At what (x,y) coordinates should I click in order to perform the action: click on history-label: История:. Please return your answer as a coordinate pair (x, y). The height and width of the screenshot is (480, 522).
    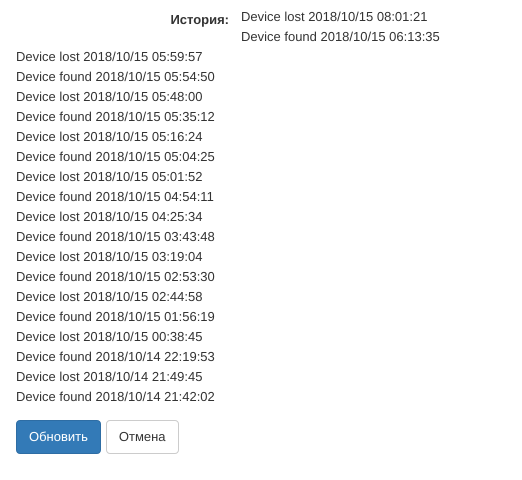
    Looking at the image, I should click on (199, 20).